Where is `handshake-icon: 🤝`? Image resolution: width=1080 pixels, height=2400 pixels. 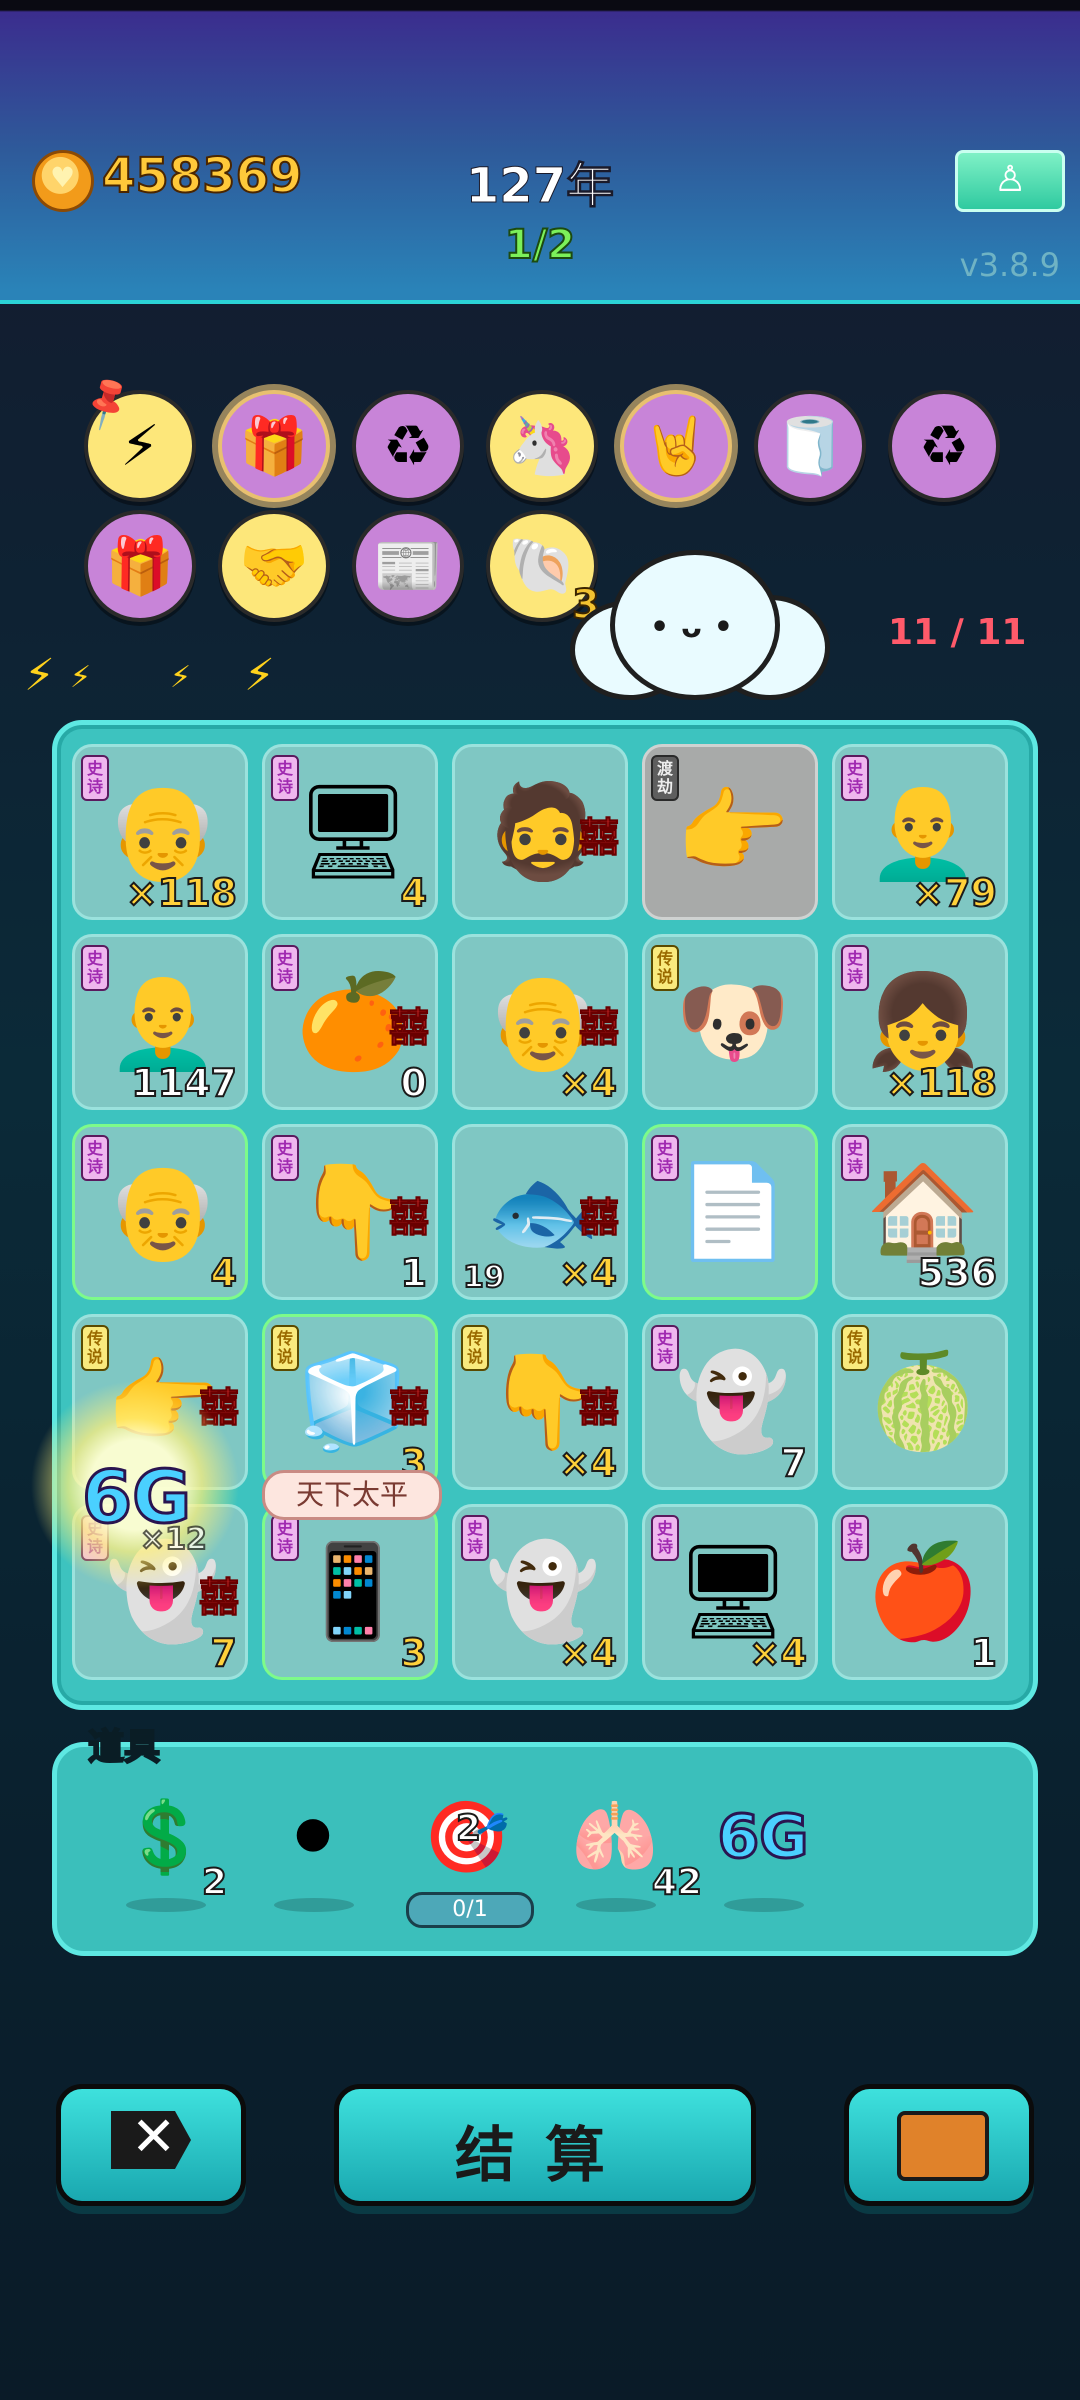 handshake-icon: 🤝 is located at coordinates (274, 566).